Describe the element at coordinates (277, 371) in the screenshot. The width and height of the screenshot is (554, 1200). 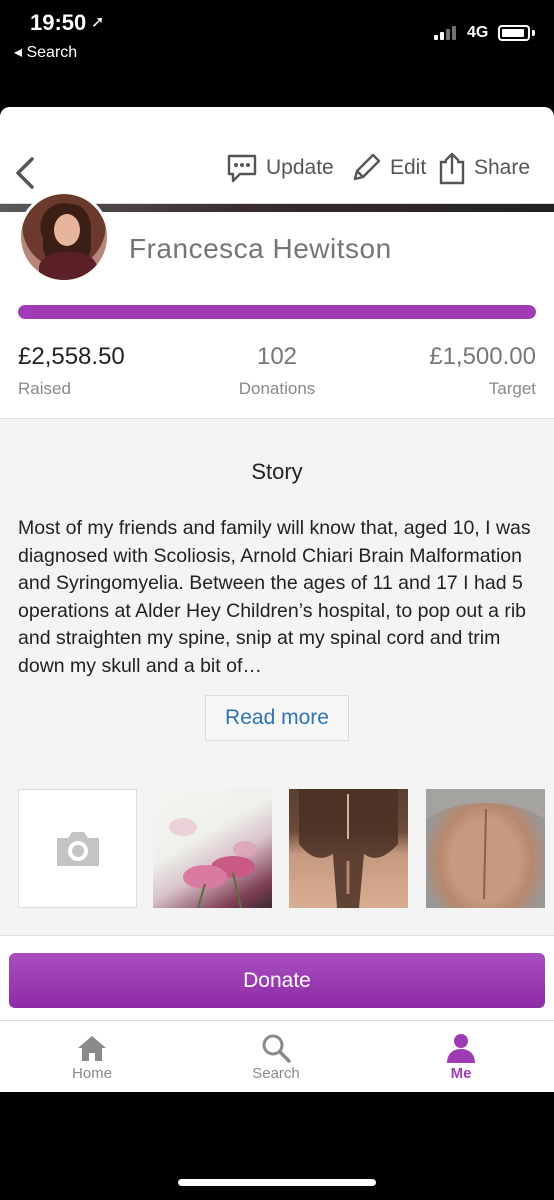
I see `donations-stat: 102 Donations` at that location.